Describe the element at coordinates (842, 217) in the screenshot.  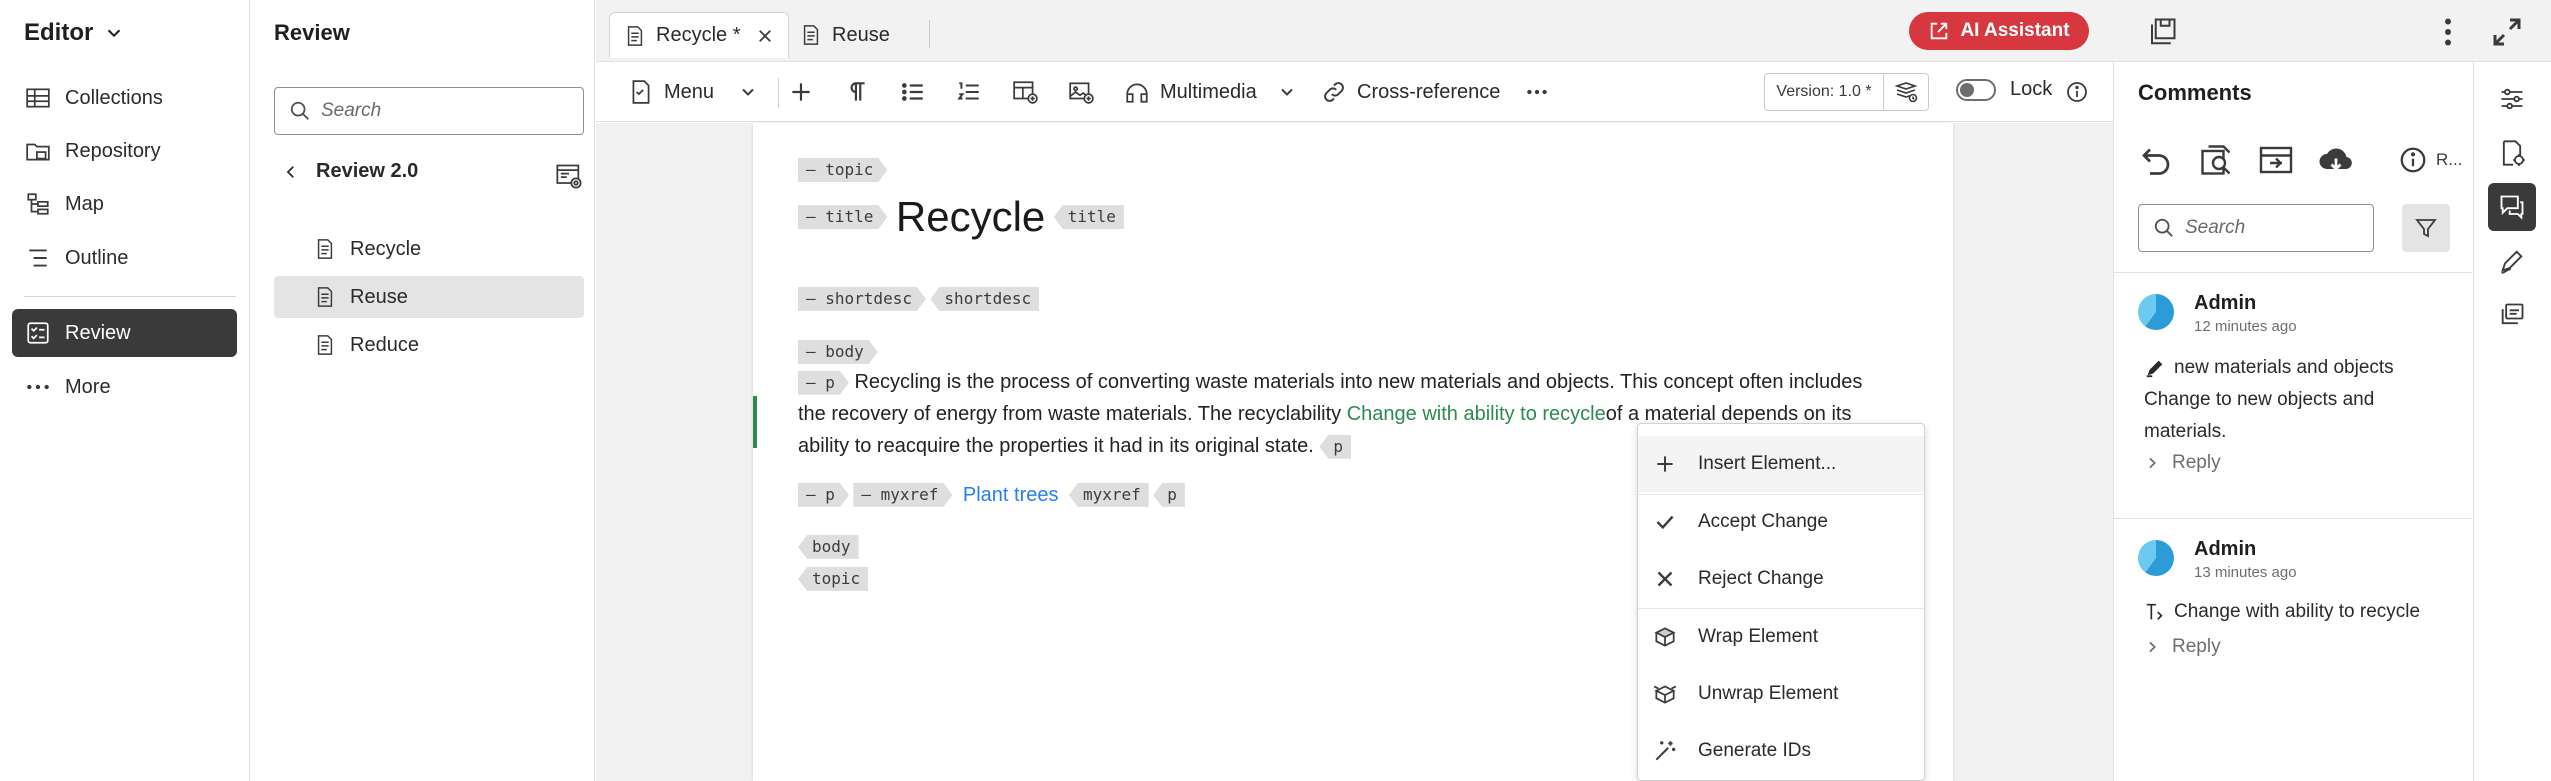
I see `title-open-tag: — title` at that location.